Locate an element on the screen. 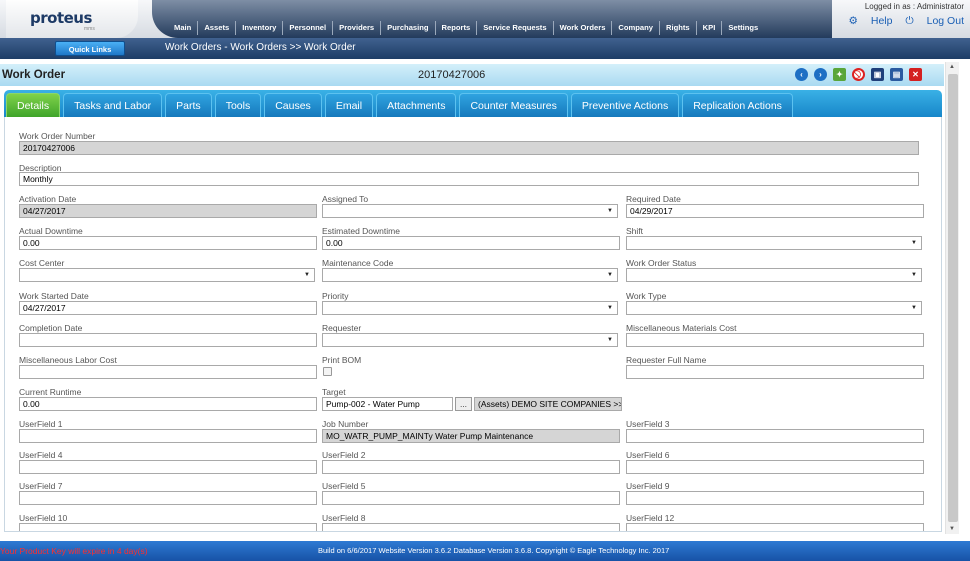 The height and width of the screenshot is (561, 970). brand-name: proteus is located at coordinates (61, 18).